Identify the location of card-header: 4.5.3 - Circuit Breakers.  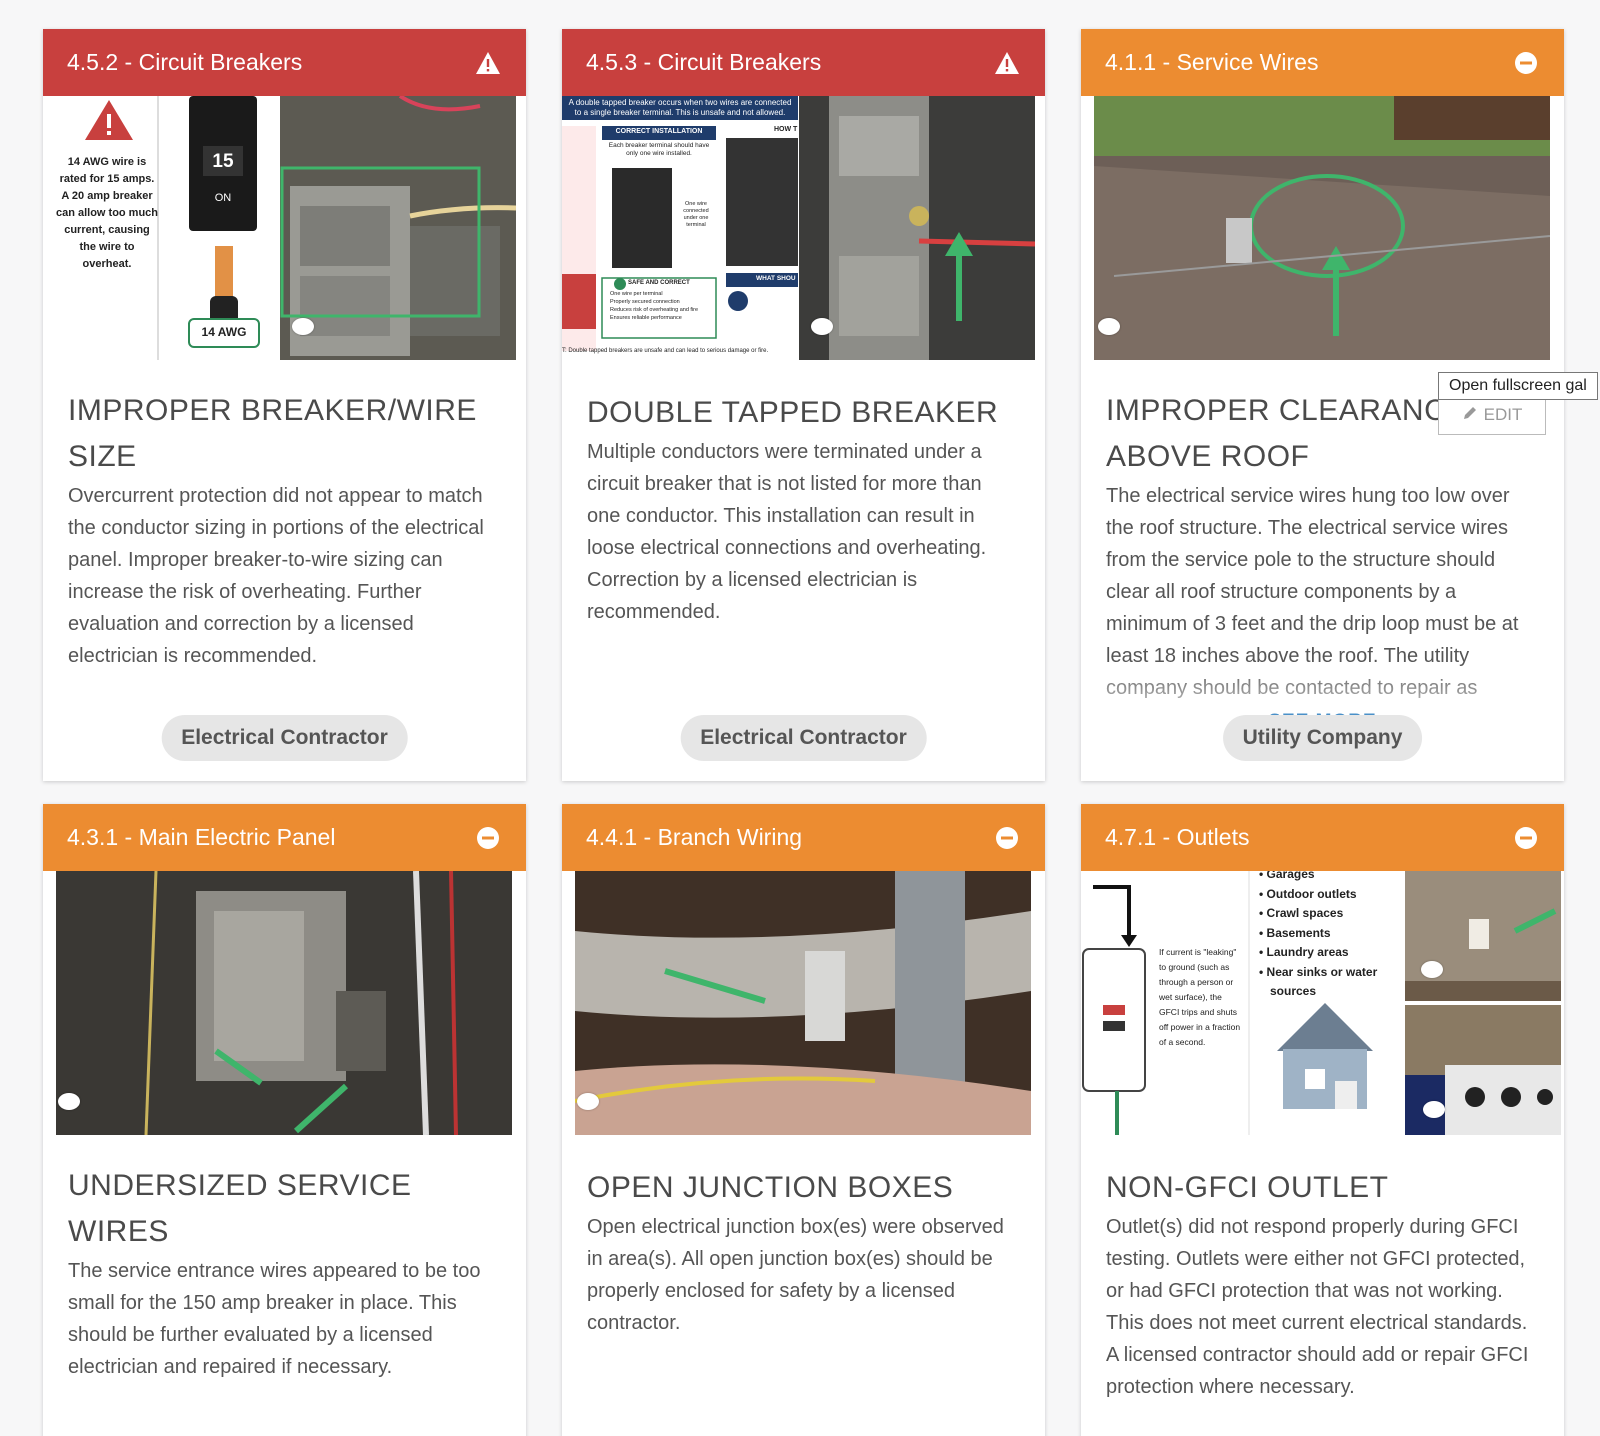
(803, 62).